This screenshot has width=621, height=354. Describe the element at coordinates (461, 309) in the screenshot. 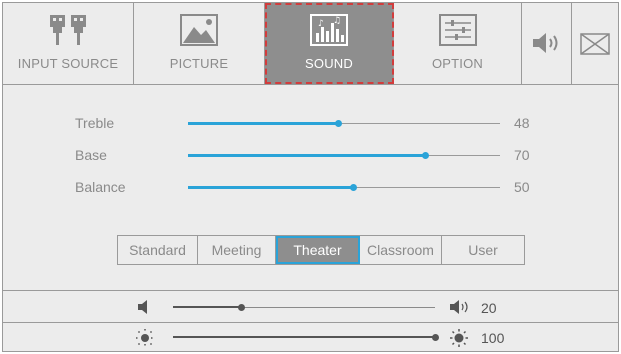

I see `speaker-volume-icon` at that location.